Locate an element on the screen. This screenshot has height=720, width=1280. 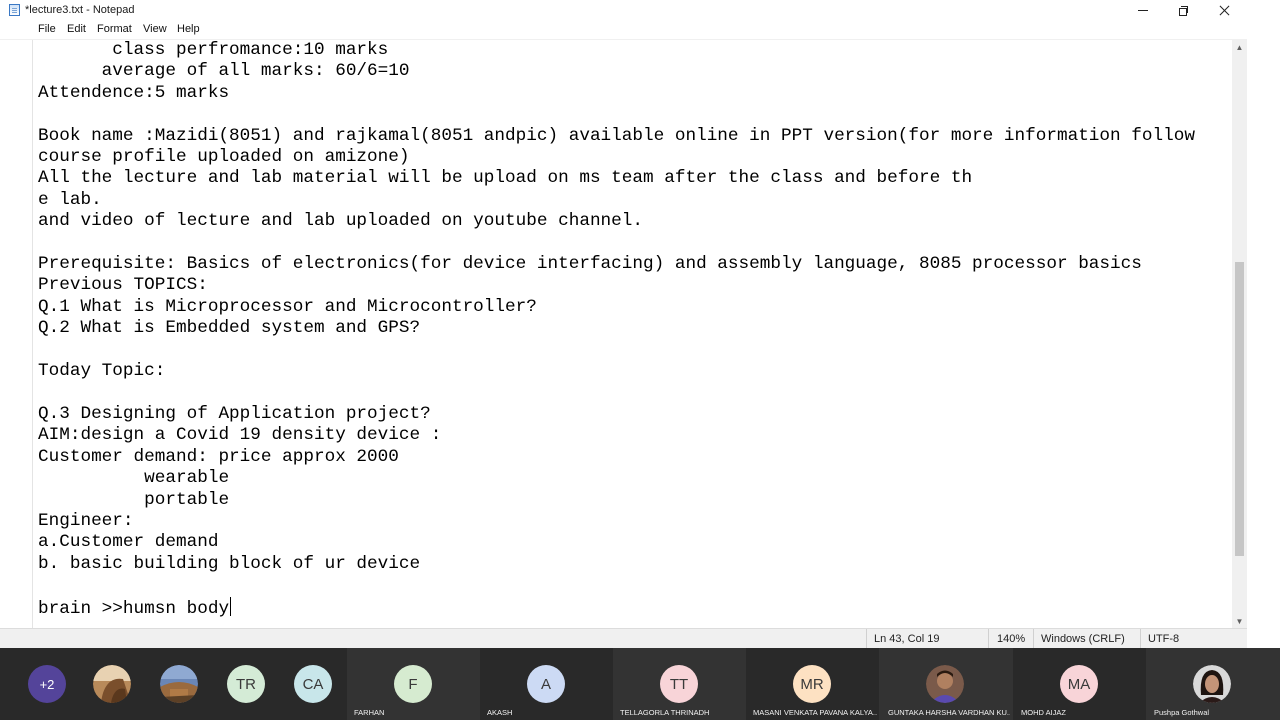
title-bar: *lecture3.txt - Notepad is located at coordinates (623, 10).